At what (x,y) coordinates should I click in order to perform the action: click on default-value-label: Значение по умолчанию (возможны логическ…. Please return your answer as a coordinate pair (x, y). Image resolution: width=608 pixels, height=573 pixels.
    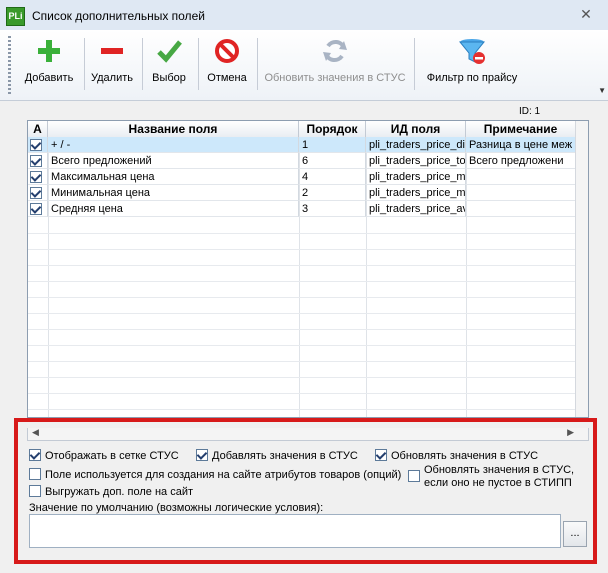
    Looking at the image, I should click on (176, 508).